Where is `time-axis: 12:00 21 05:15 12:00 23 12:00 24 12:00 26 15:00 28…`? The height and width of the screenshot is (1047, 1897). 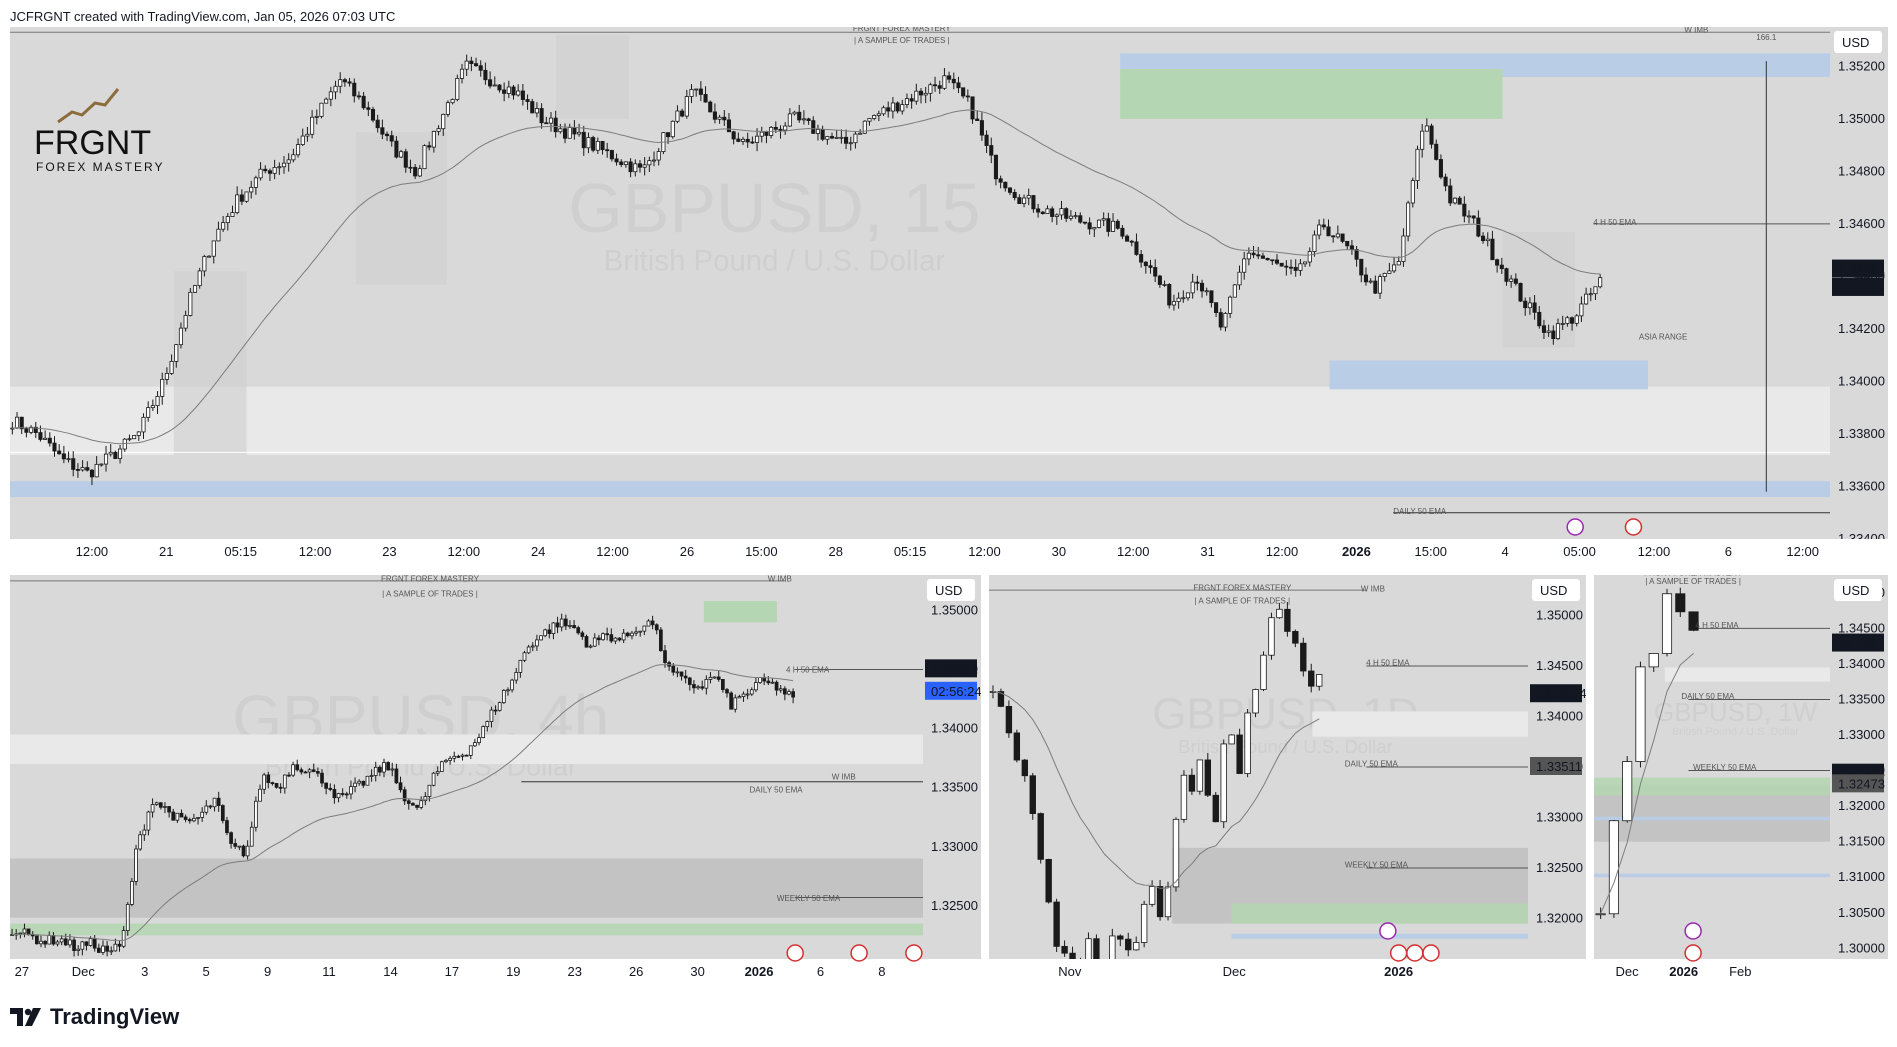 time-axis: 12:00 21 05:15 12:00 23 12:00 24 12:00 26 15:00 28… is located at coordinates (949, 553).